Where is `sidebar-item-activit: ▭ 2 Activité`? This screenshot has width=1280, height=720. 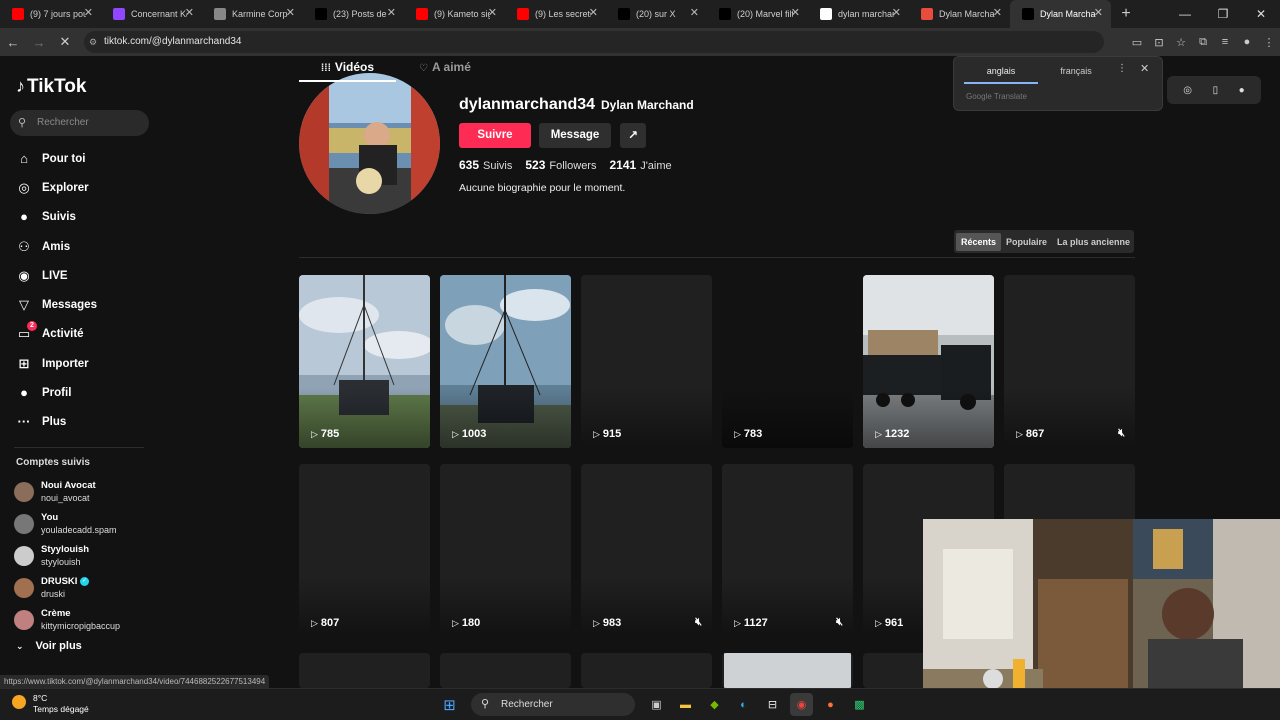
sidebar-item-activit: ▭ 2 Activité is located at coordinates (55, 334).